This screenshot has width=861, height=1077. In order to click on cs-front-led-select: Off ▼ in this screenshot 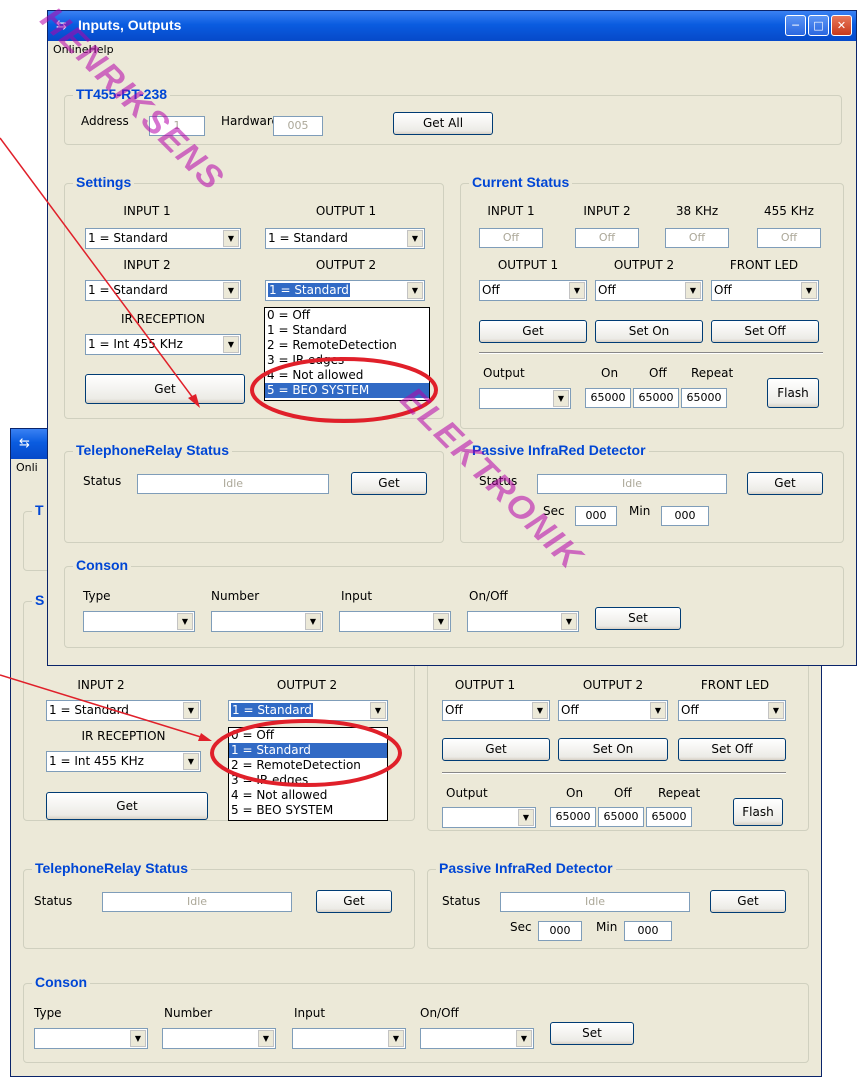, I will do `click(765, 290)`.